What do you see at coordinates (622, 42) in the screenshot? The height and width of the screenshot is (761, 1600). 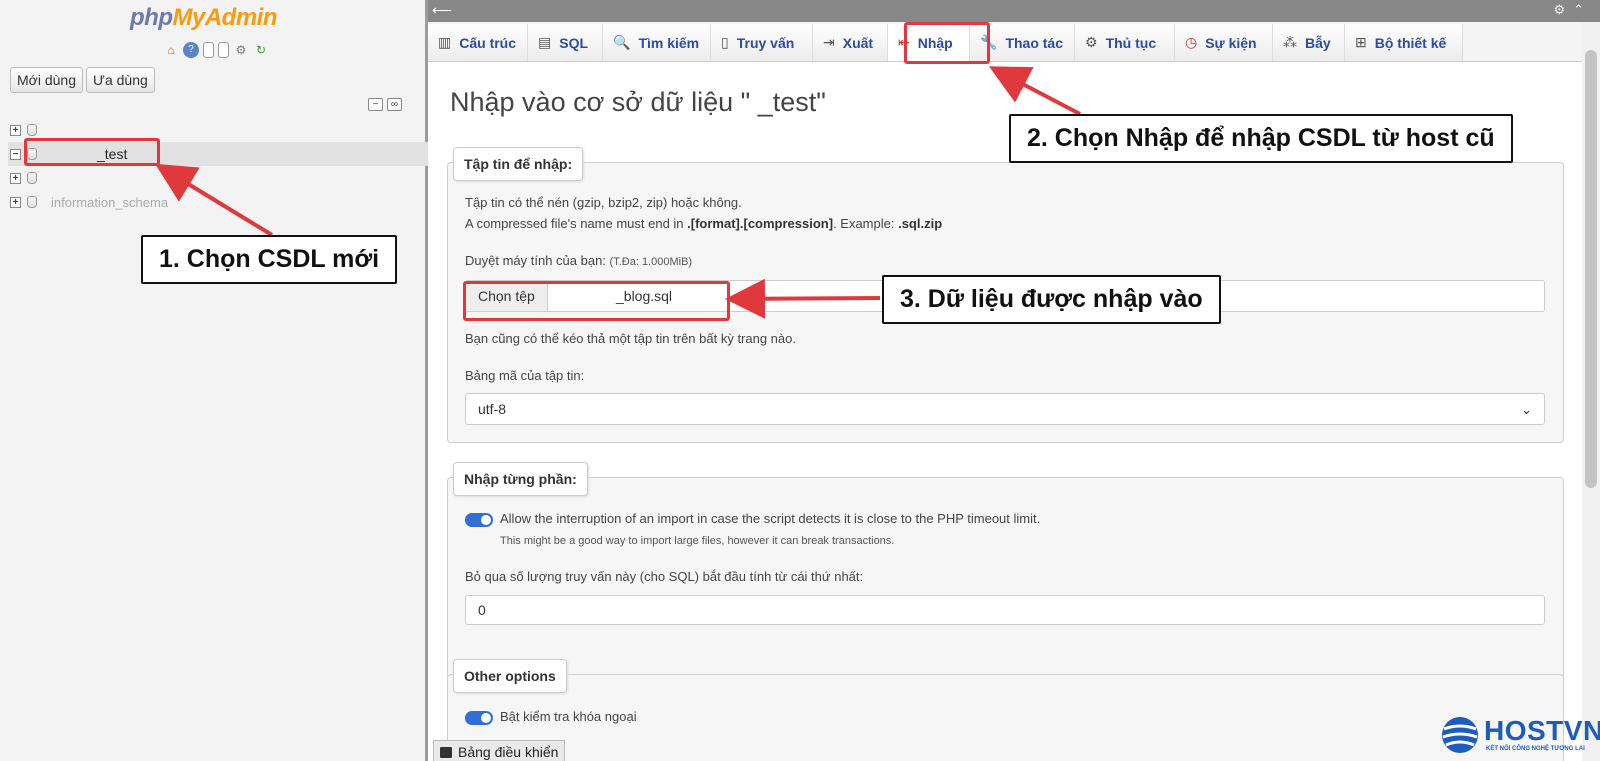 I see `search-icon: 🔍` at bounding box center [622, 42].